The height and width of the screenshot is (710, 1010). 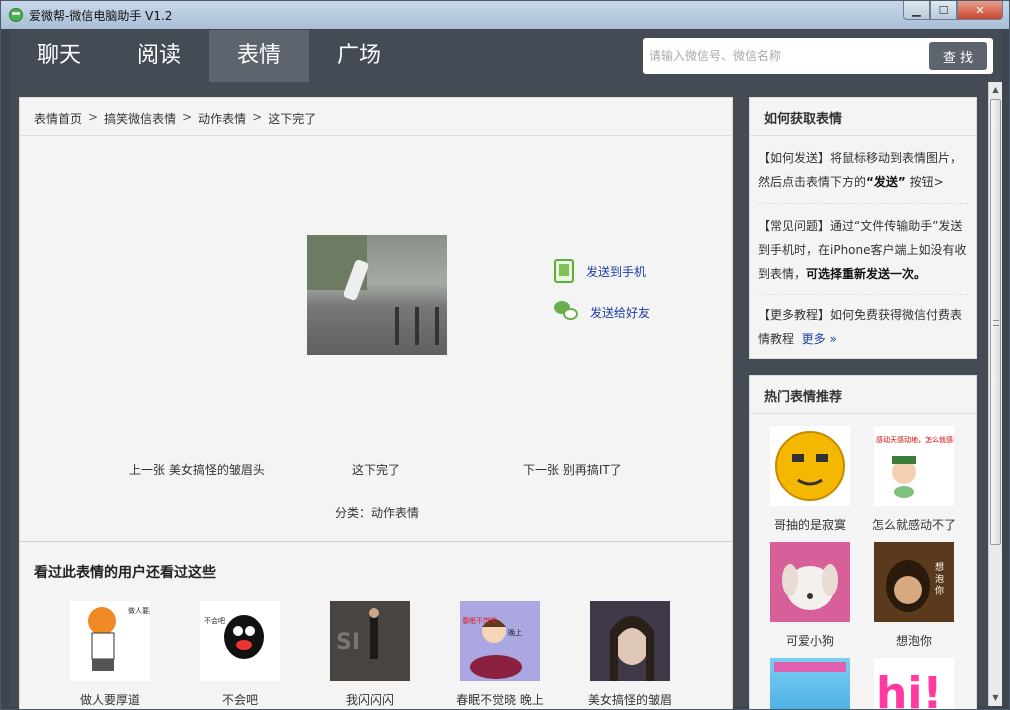 I want to click on send-to-phone-button: 发送到手机, so click(x=600, y=271).